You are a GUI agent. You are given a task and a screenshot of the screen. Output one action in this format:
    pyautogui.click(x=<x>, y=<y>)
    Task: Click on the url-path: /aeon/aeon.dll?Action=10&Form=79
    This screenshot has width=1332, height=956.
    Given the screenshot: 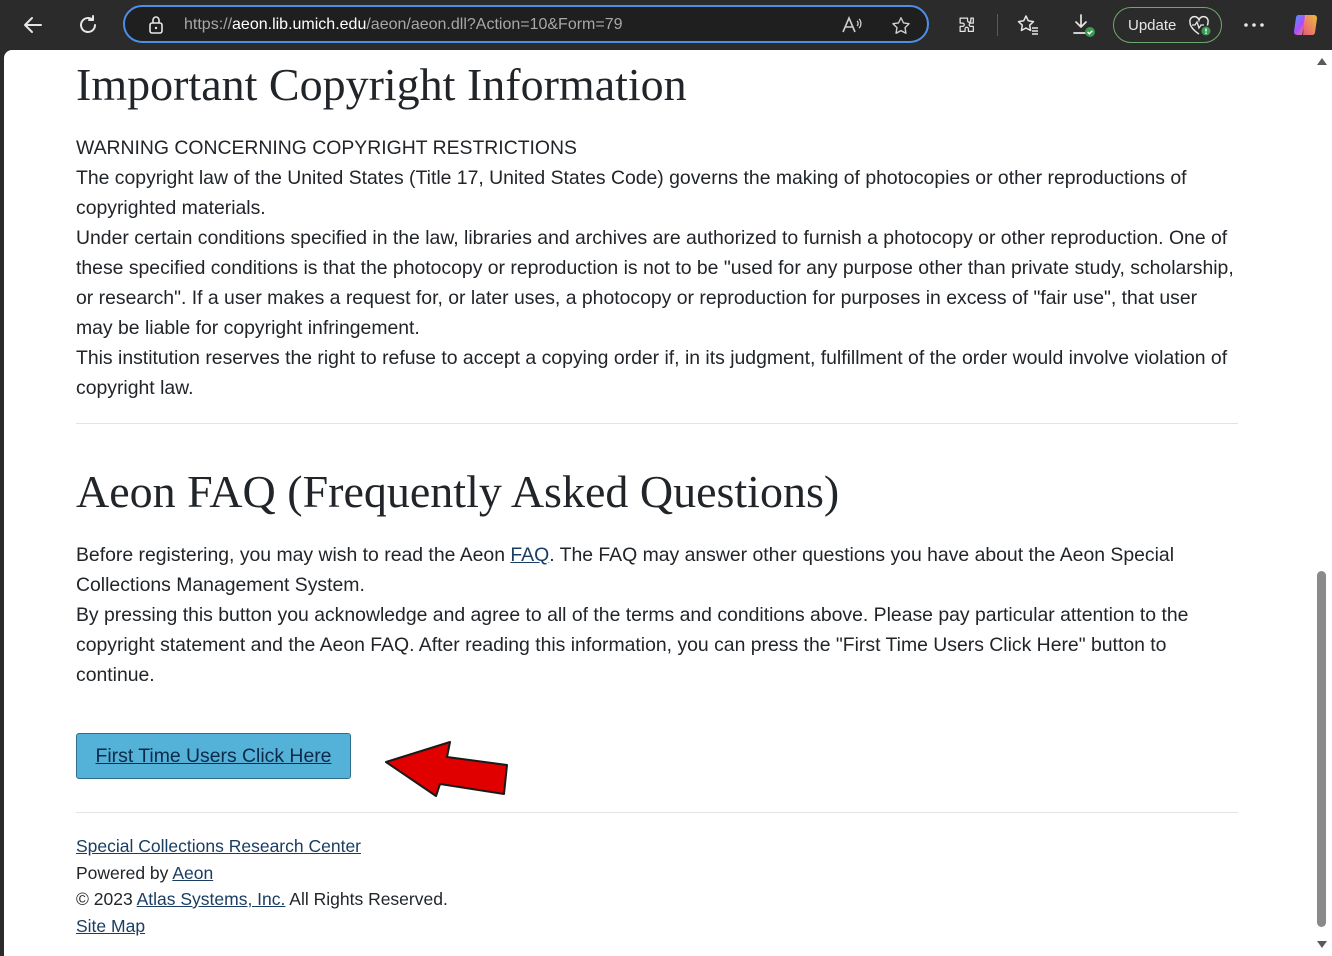 What is the action you would take?
    pyautogui.click(x=494, y=24)
    